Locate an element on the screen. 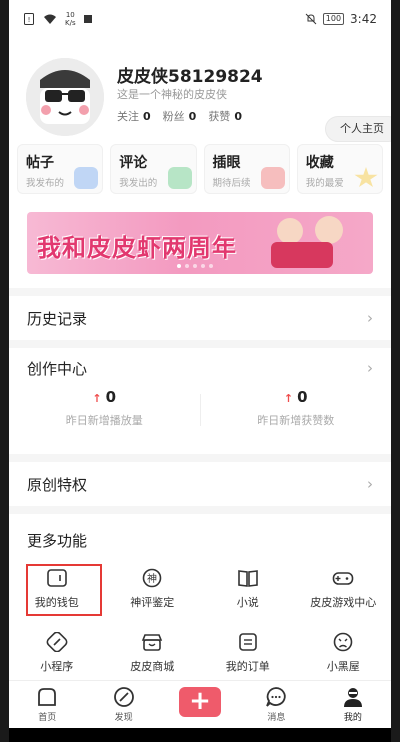 This screenshot has height=742, width=400. banner-car-icon is located at coordinates (302, 255).